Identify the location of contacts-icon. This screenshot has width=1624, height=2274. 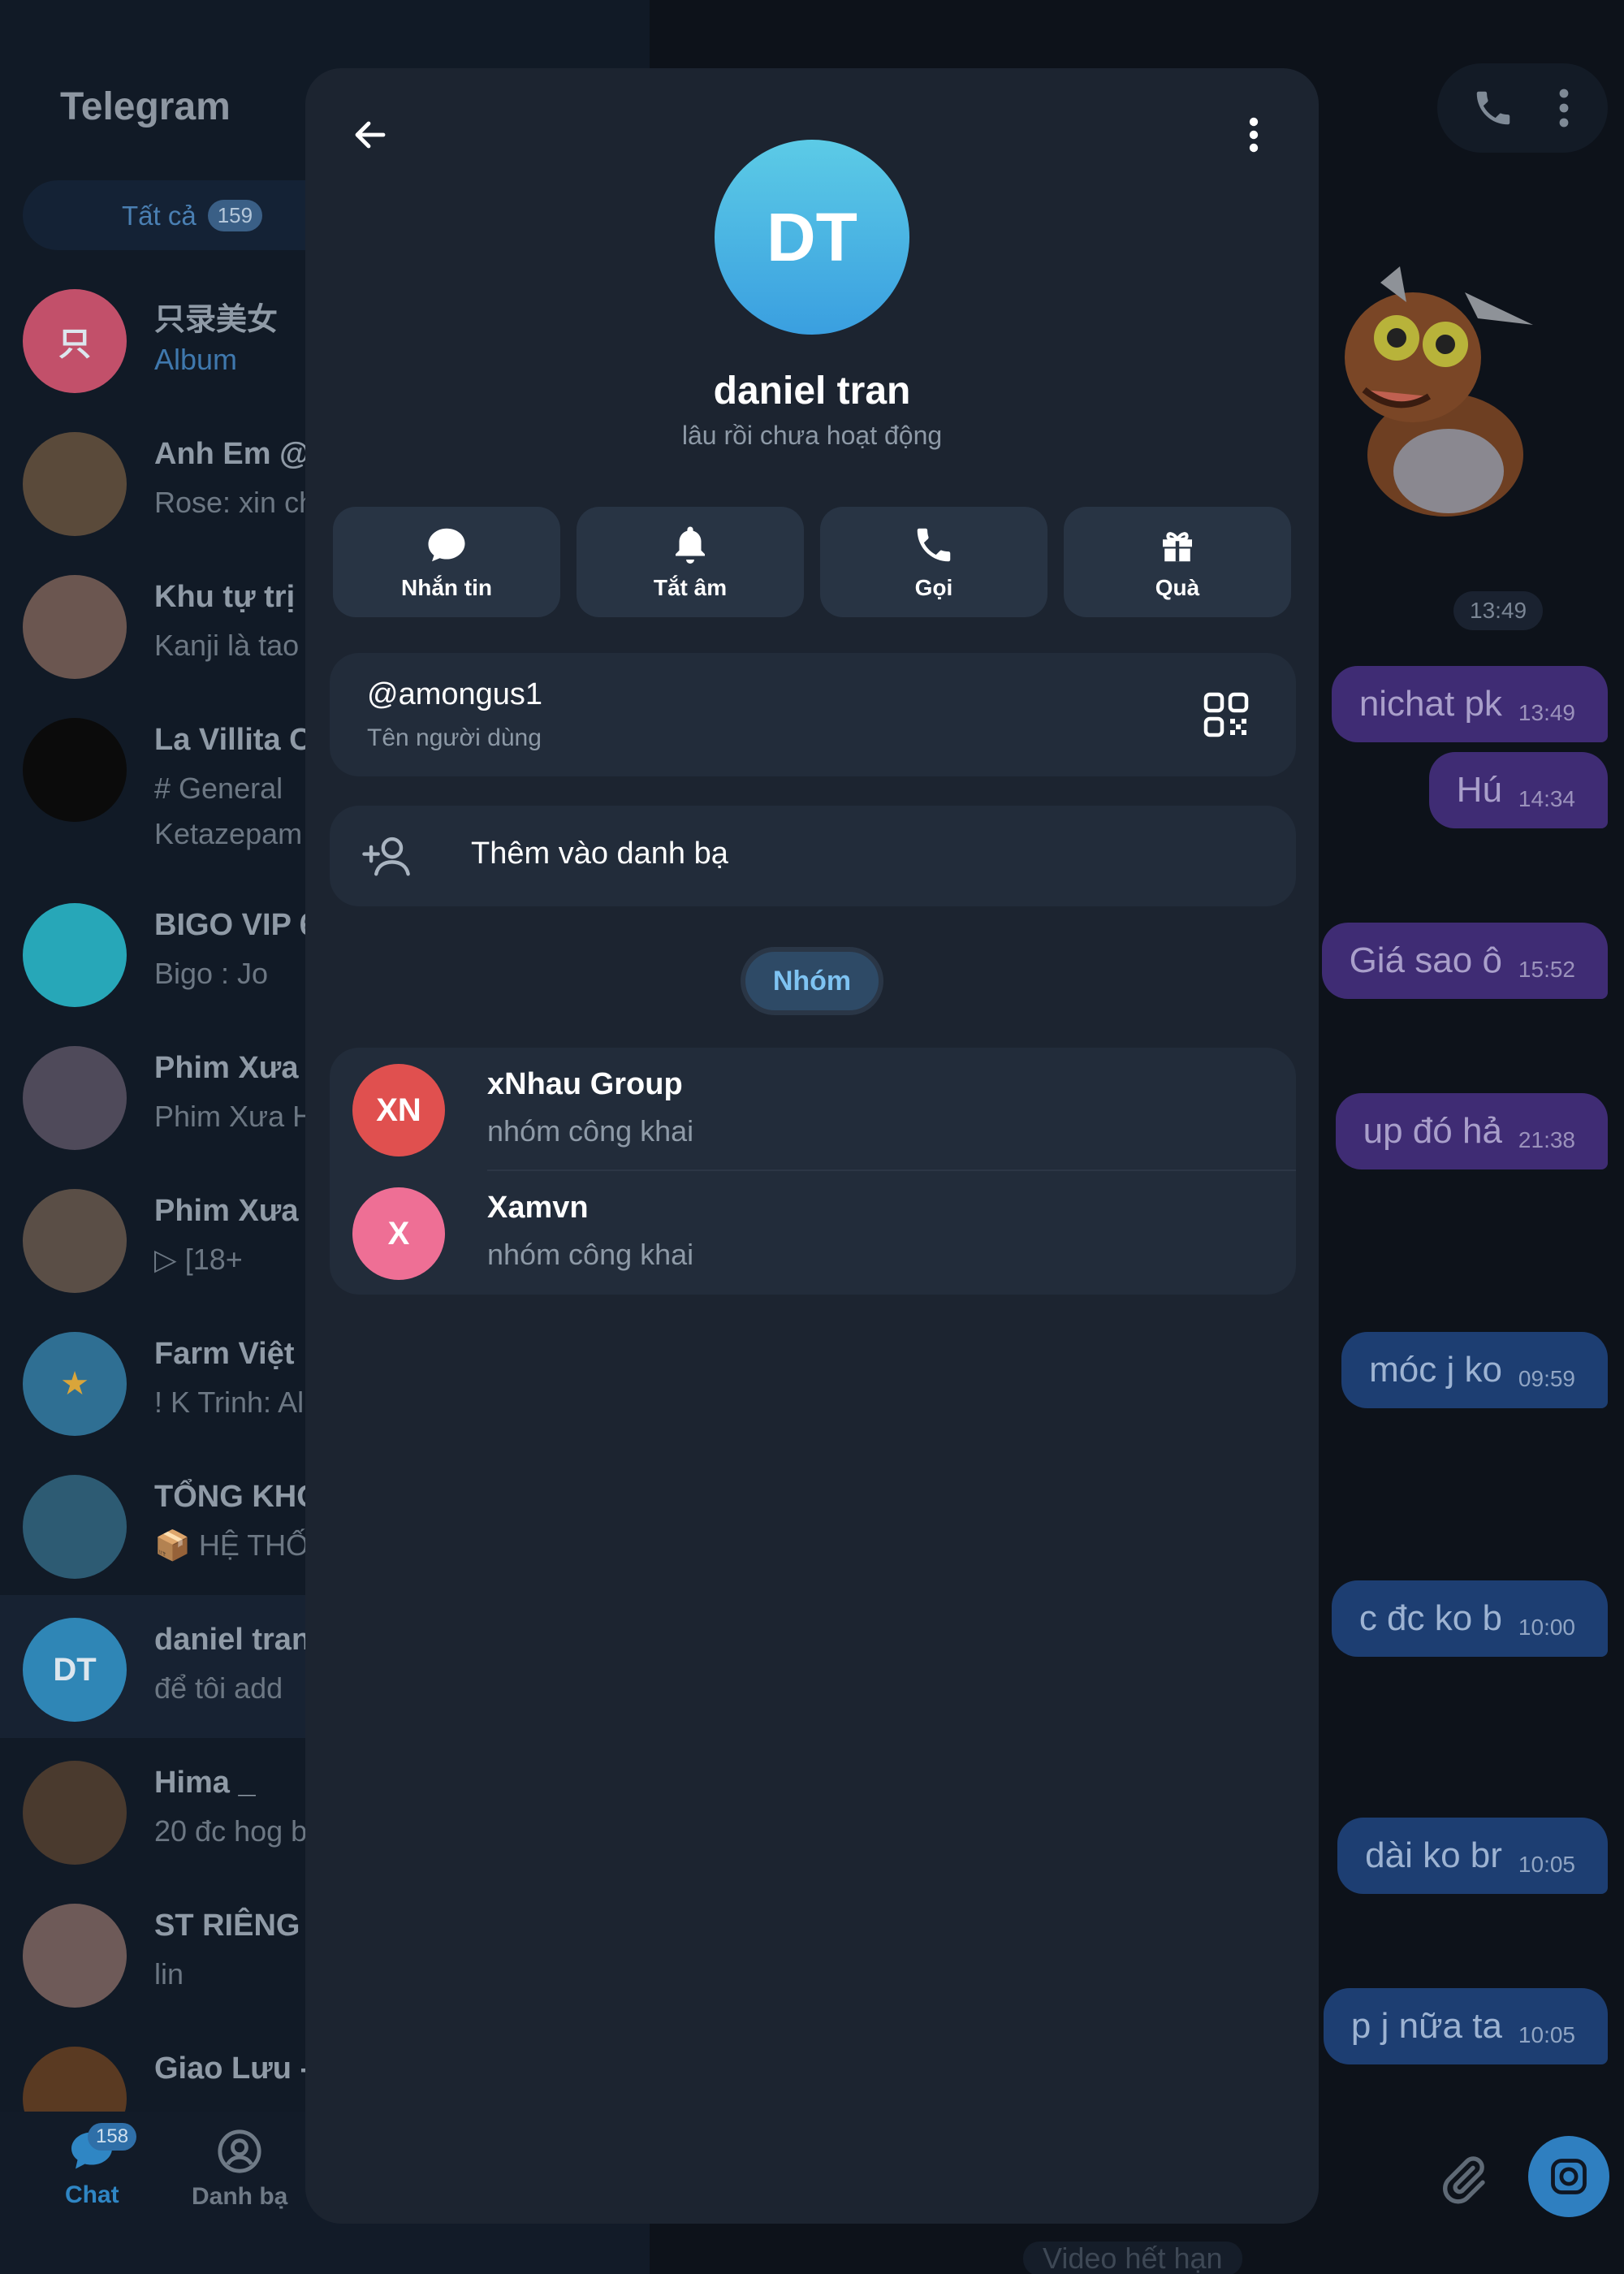
(240, 2151).